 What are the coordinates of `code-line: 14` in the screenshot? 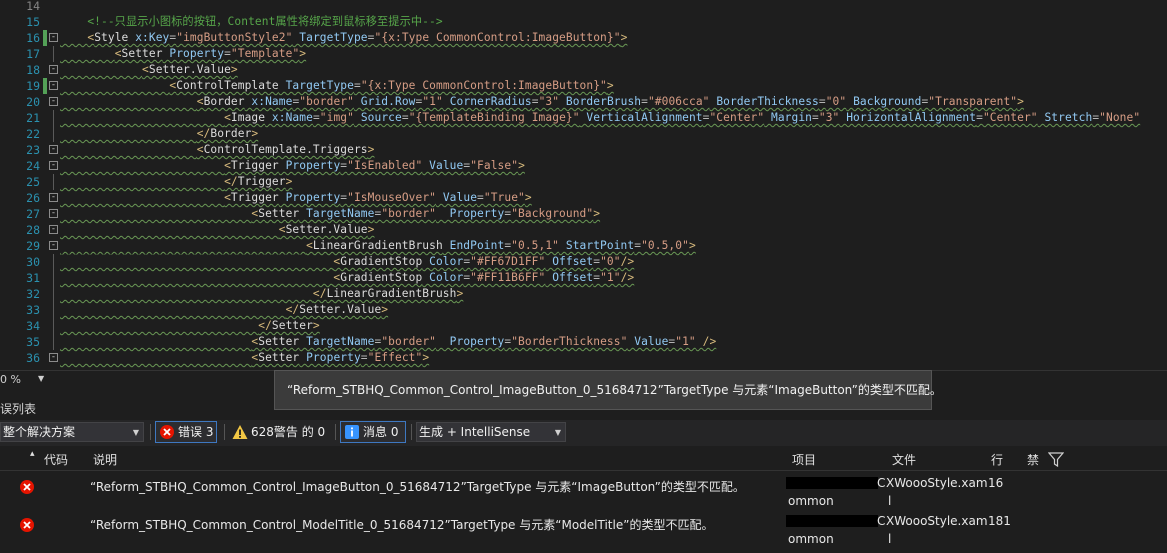 It's located at (583, 7).